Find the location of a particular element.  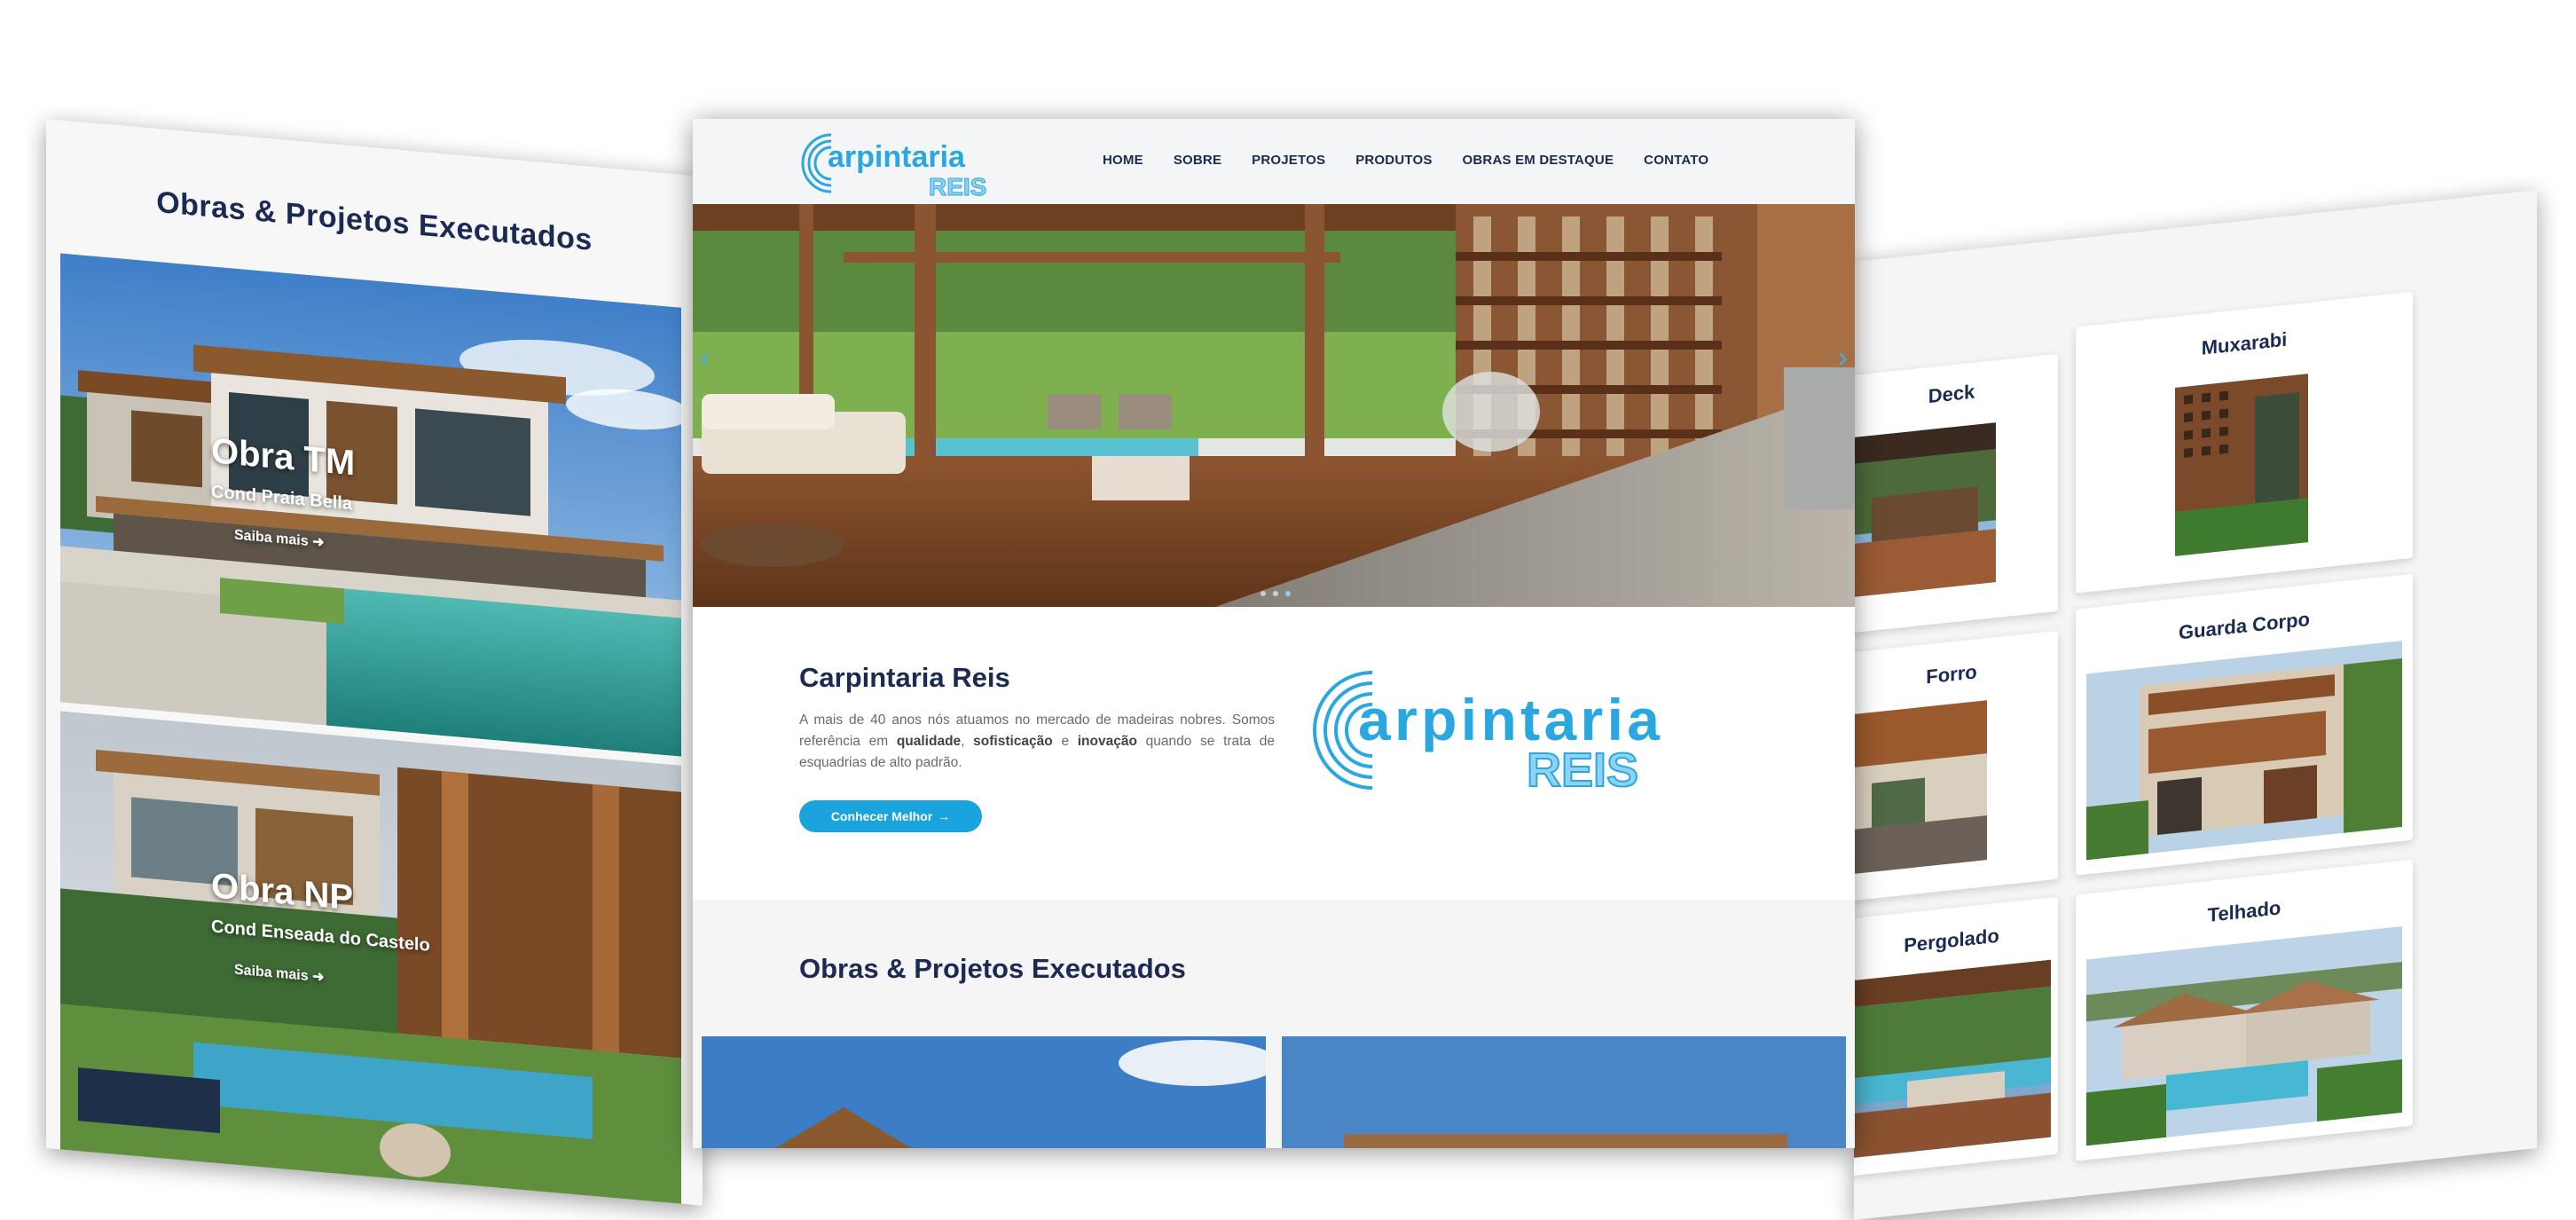

product-card-pergolado: Pergolado is located at coordinates (1956, 1036).